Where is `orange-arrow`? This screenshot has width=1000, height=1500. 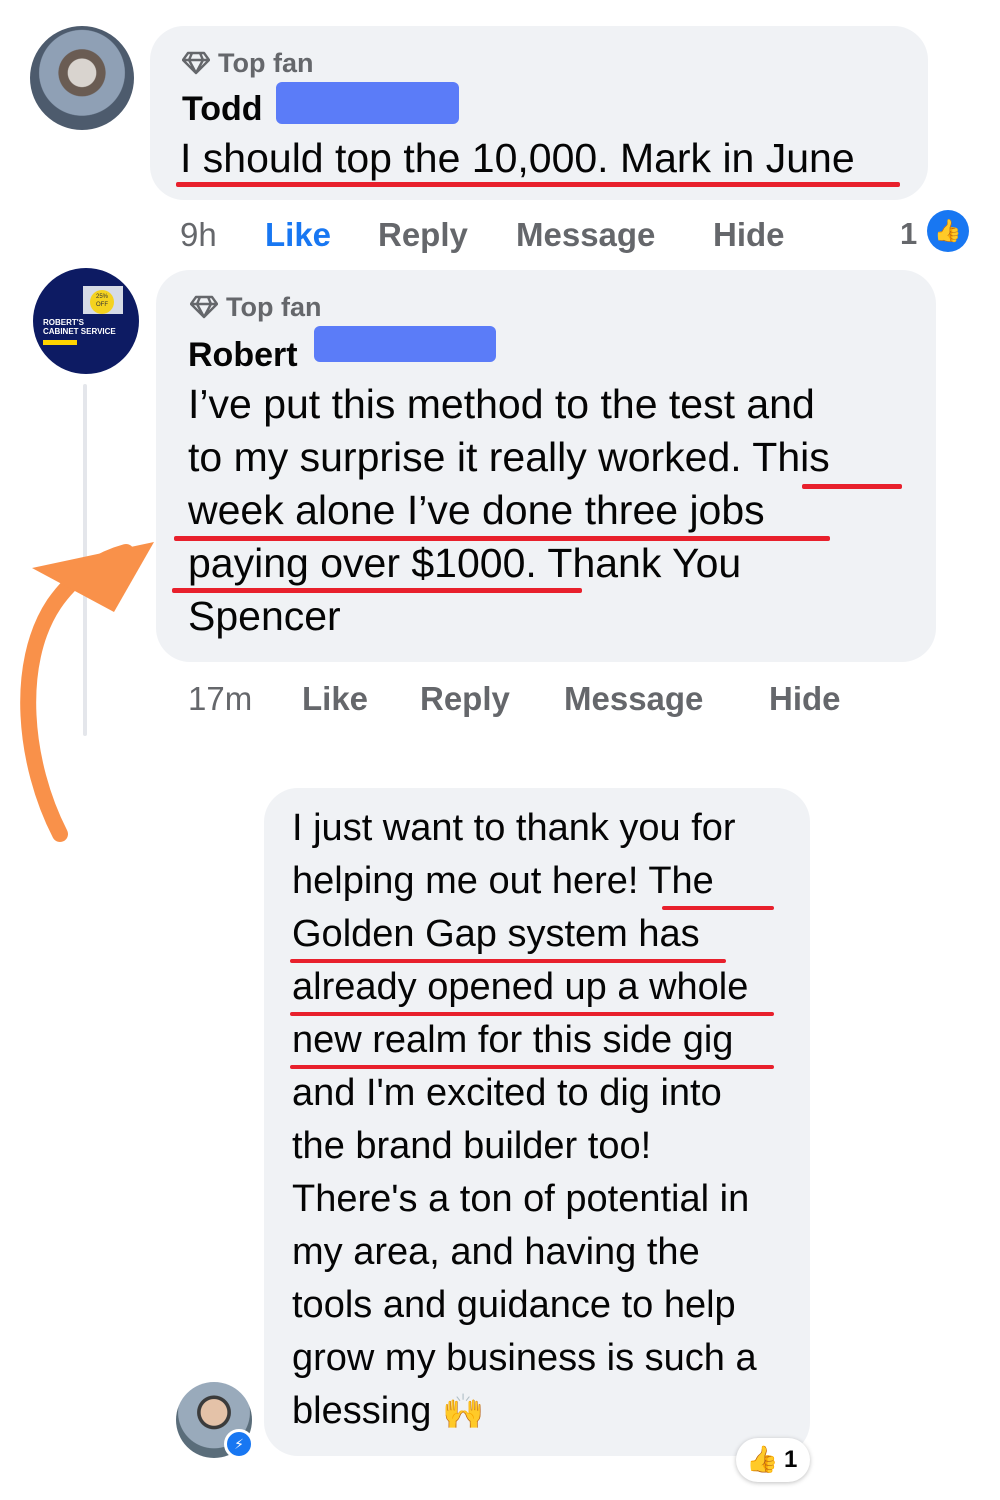
orange-arrow is located at coordinates (87, 692).